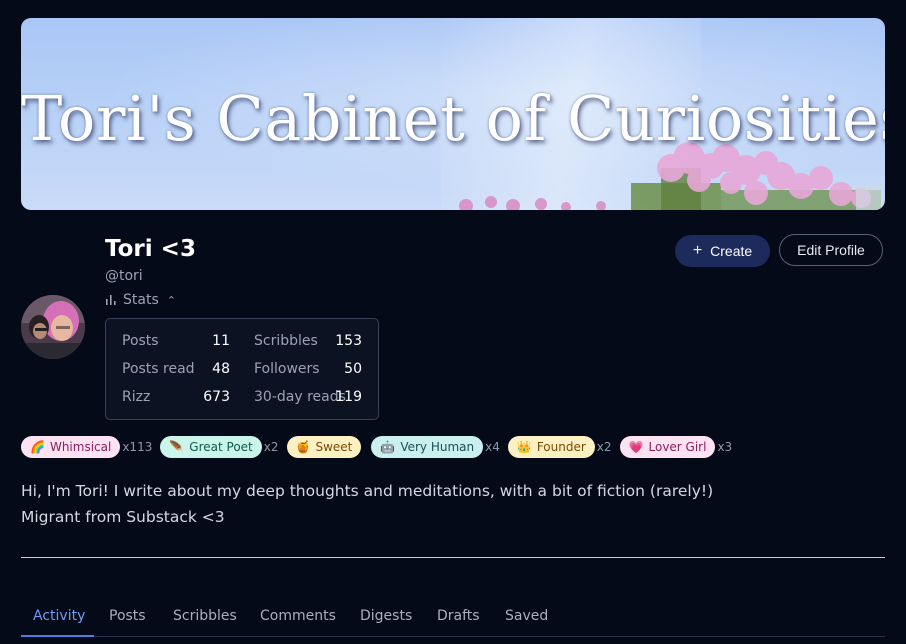 The width and height of the screenshot is (906, 644). I want to click on badge-label: Sweet, so click(334, 447).